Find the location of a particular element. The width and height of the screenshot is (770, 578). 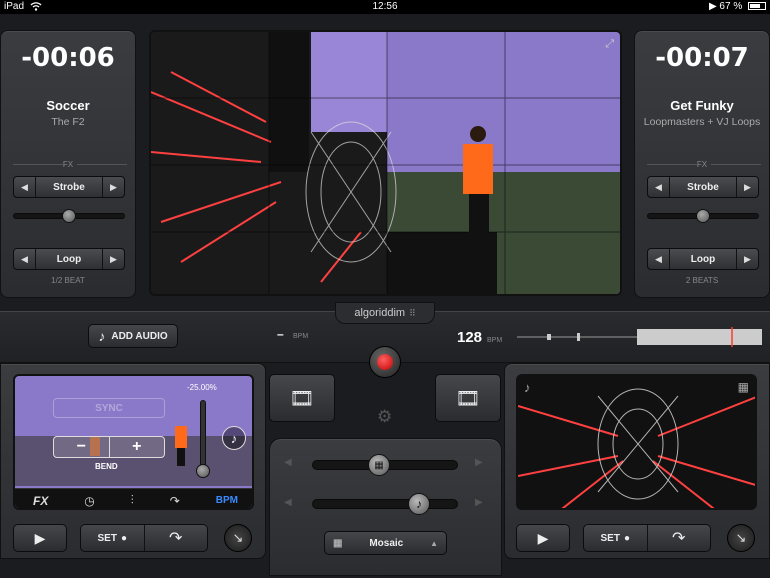

bend-control: − + is located at coordinates (109, 447).